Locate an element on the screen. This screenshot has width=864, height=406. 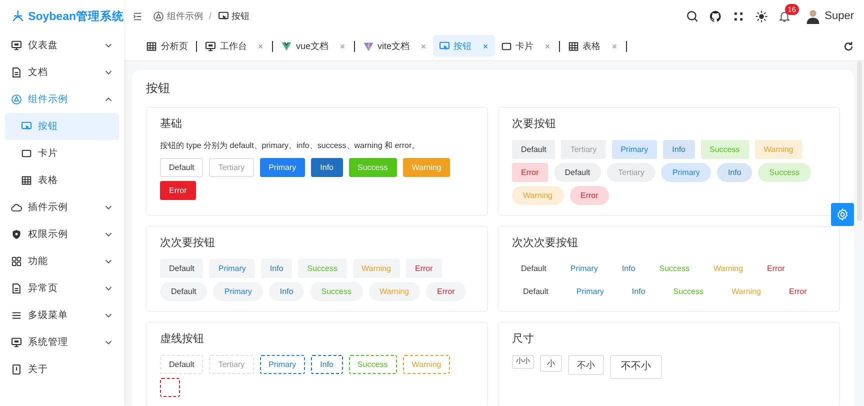
menu-item: 系统管理 is located at coordinates (62, 342).